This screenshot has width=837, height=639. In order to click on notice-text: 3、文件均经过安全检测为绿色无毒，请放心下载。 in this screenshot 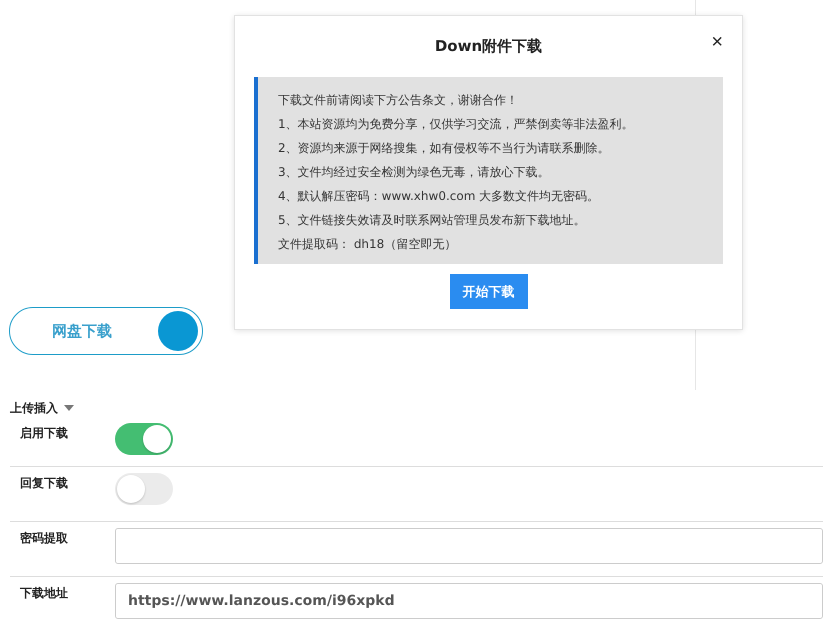, I will do `click(414, 172)`.